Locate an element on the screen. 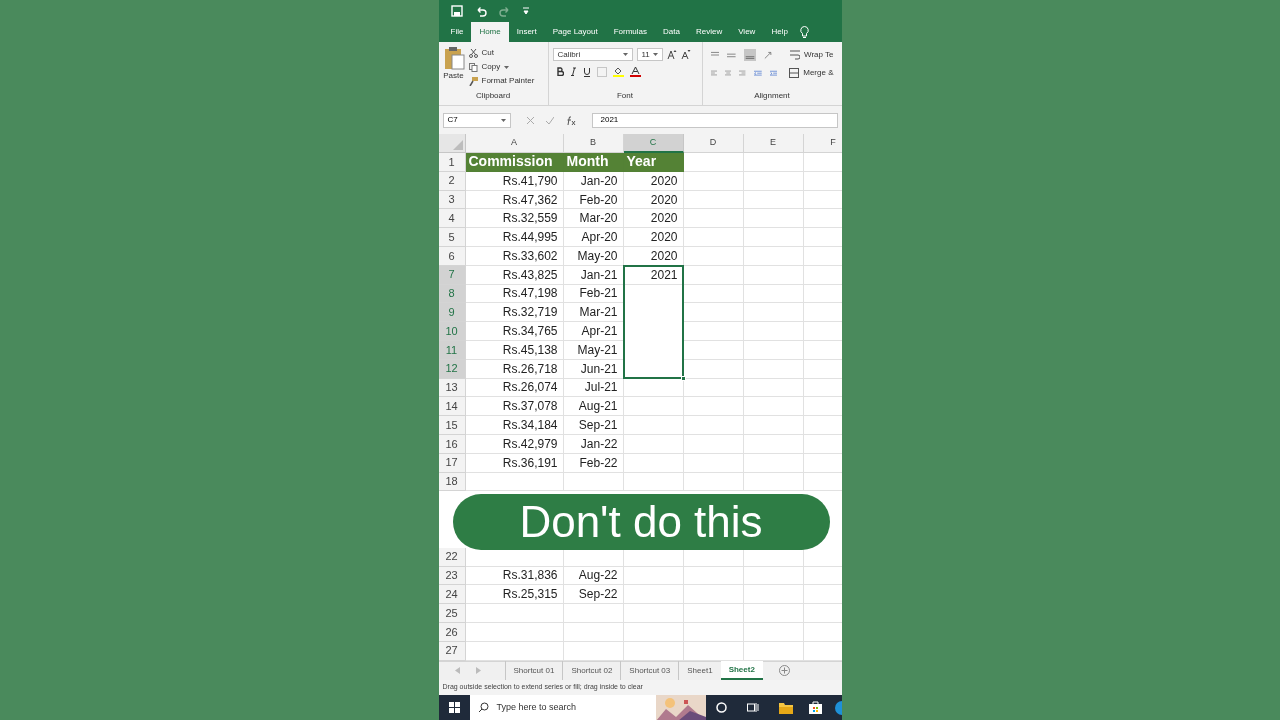  row-header: 9 is located at coordinates (452, 313).